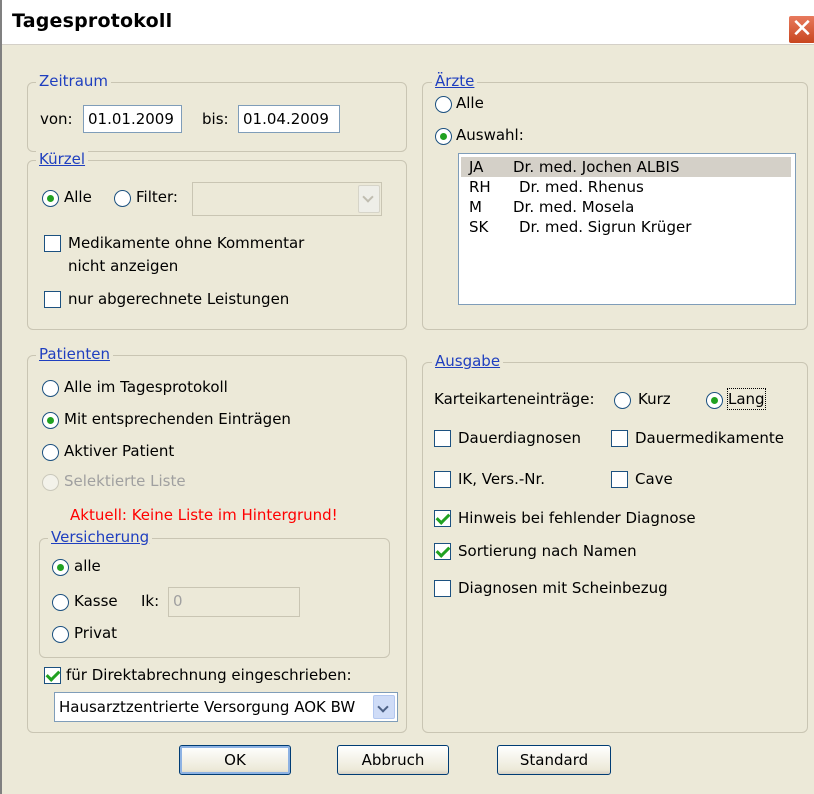 This screenshot has height=794, width=814. Describe the element at coordinates (122, 198) in the screenshot. I see `kuerzel-filter-radio` at that location.